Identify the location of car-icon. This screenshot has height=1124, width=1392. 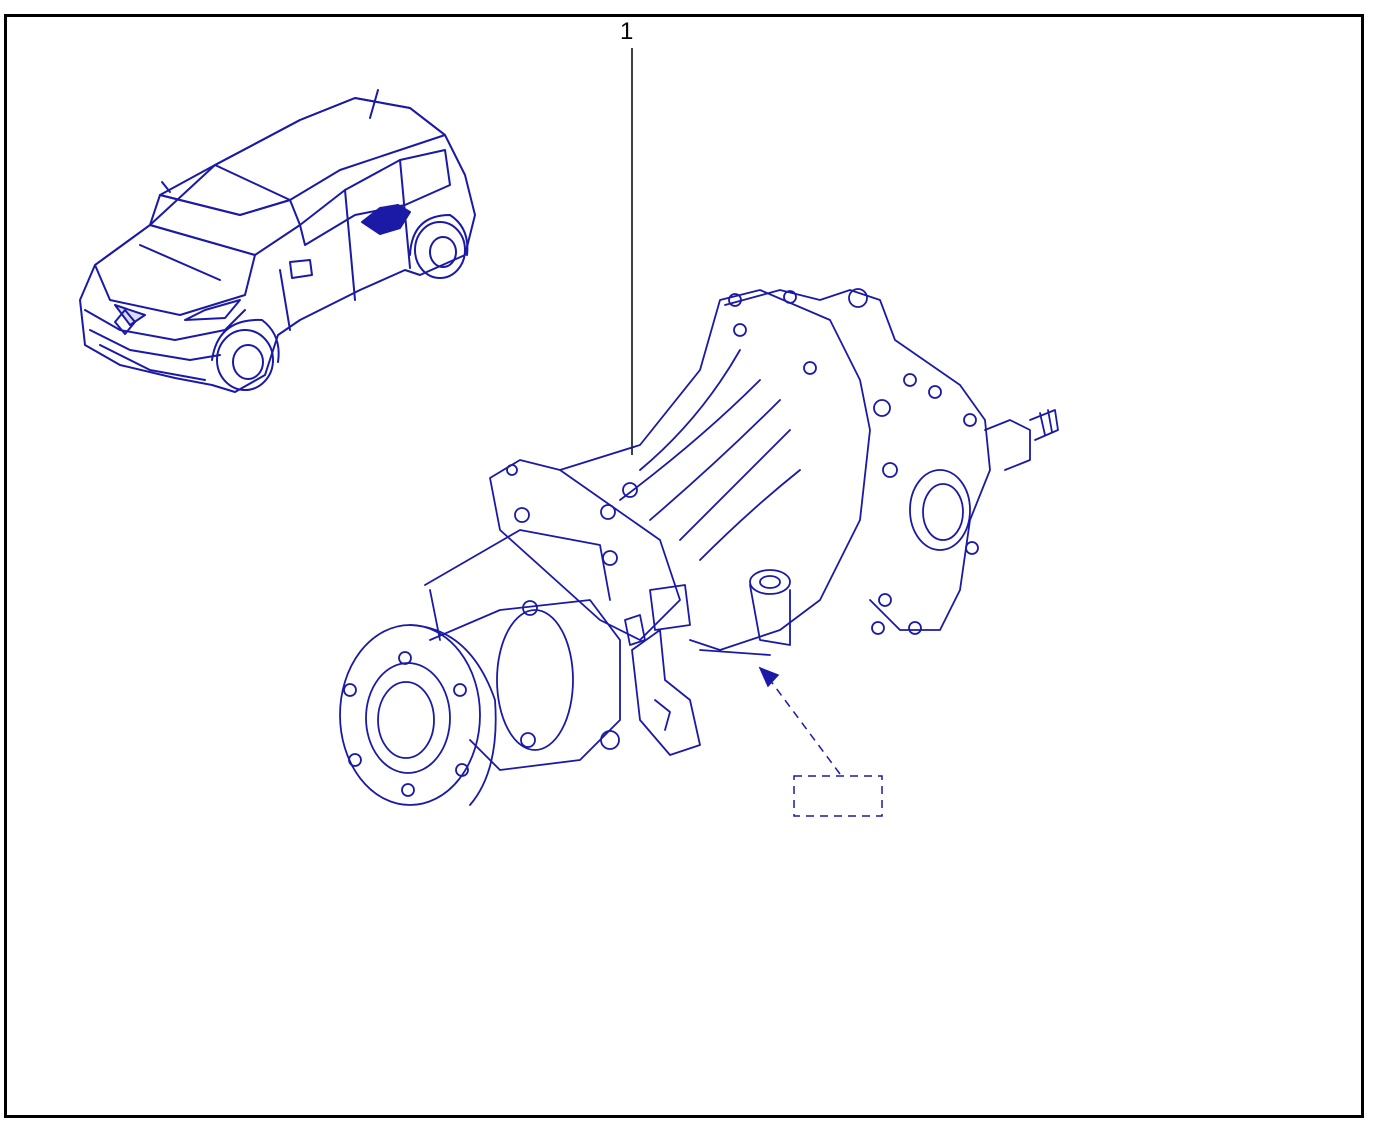
(277, 241).